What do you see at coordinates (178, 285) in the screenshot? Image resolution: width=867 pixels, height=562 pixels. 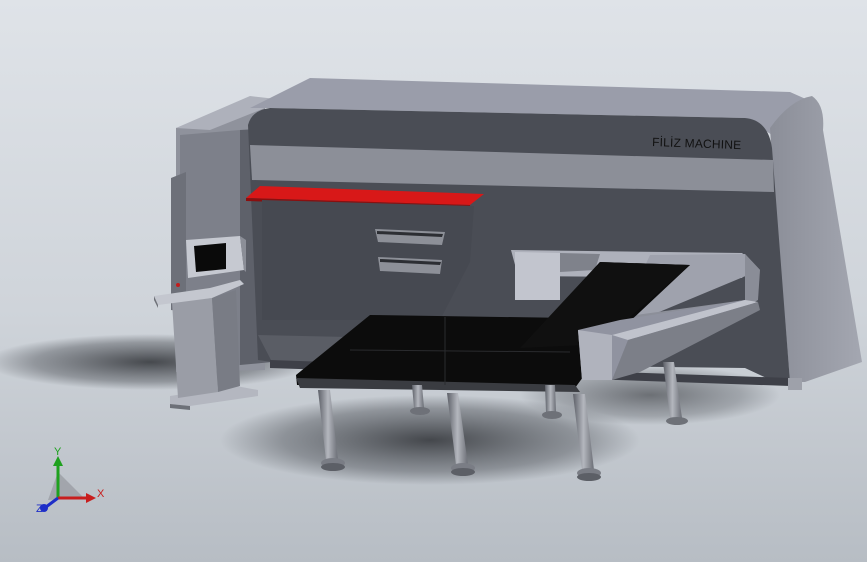 I see `emergency-stop-button` at bounding box center [178, 285].